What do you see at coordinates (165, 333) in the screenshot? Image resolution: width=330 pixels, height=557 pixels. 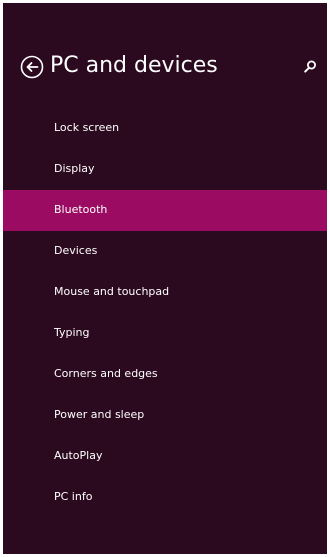 I see `nav-item-typing: Typing` at bounding box center [165, 333].